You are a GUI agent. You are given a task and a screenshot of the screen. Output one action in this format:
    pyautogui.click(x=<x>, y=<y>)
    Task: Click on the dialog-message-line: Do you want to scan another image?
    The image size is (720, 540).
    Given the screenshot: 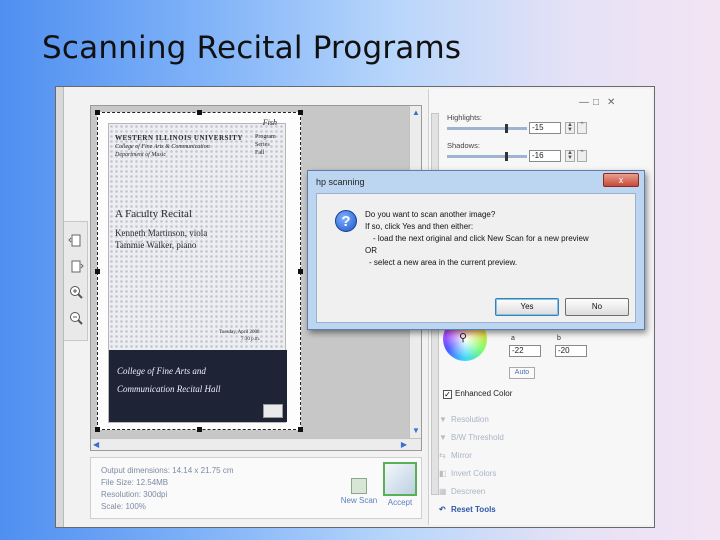 What is the action you would take?
    pyautogui.click(x=430, y=214)
    